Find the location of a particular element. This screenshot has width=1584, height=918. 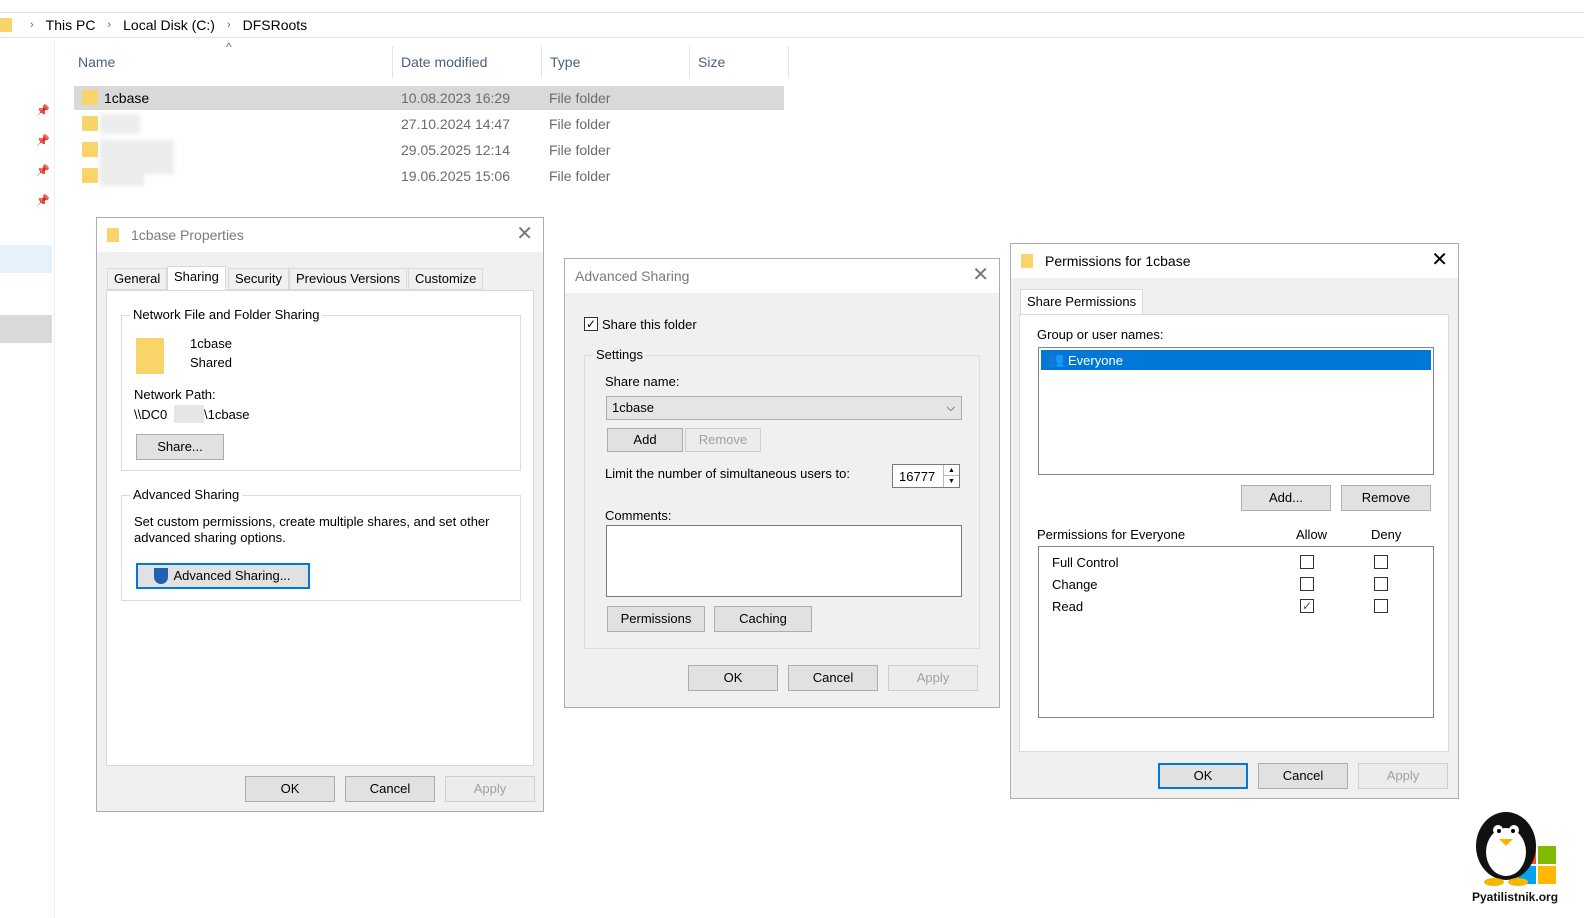

spin-up-icon: ▲ is located at coordinates (951, 470).